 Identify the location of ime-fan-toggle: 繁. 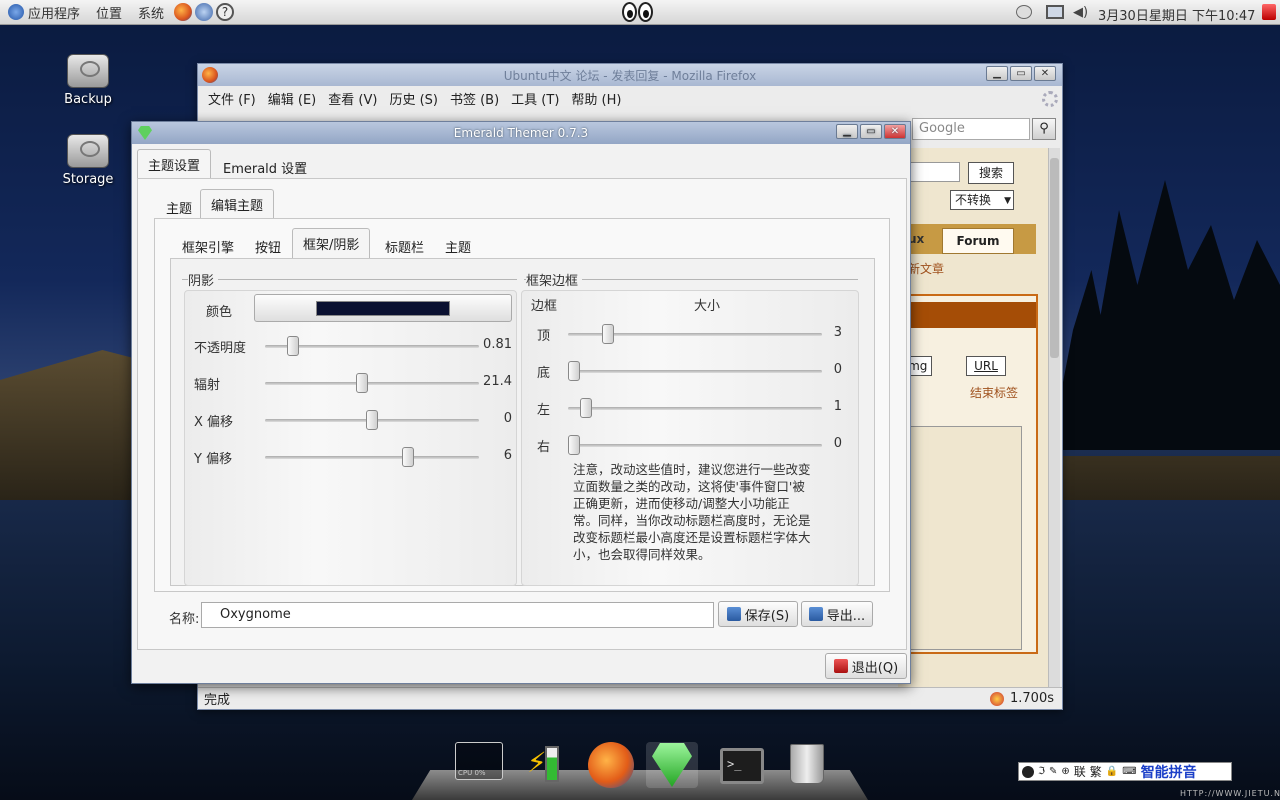
(1096, 771).